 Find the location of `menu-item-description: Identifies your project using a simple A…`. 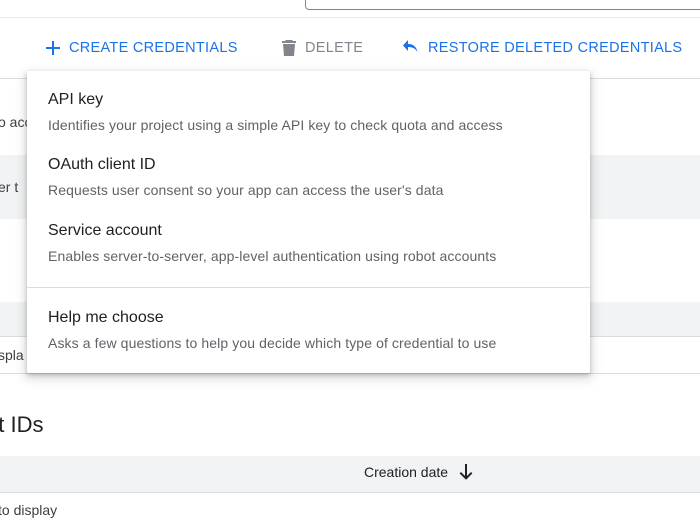

menu-item-description: Identifies your project using a simple A… is located at coordinates (275, 125).